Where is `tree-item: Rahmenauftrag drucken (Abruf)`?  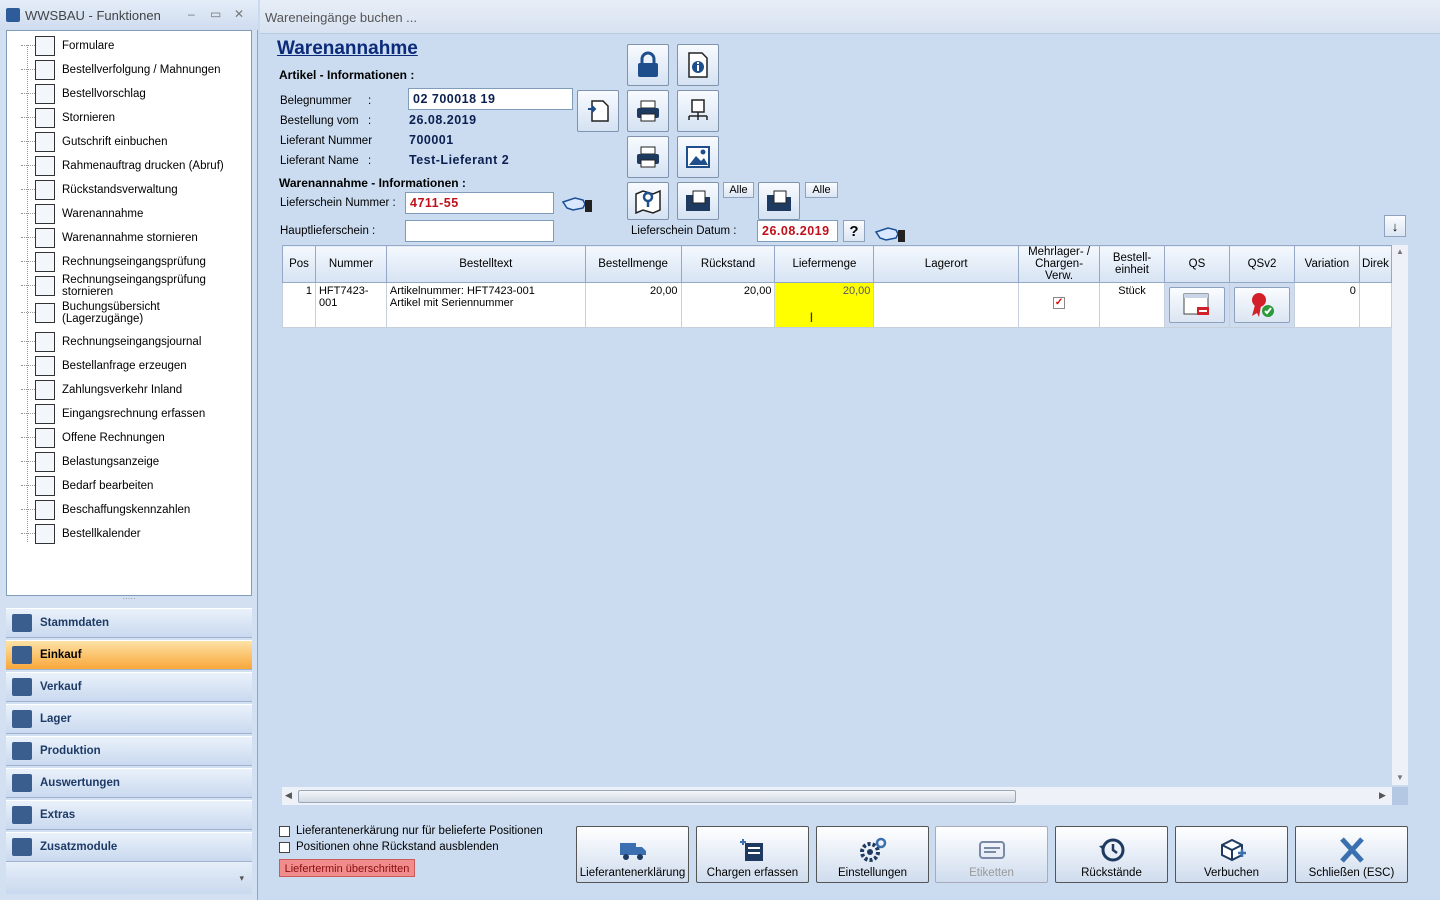
tree-item: Rahmenauftrag drucken (Abruf) is located at coordinates (127, 166).